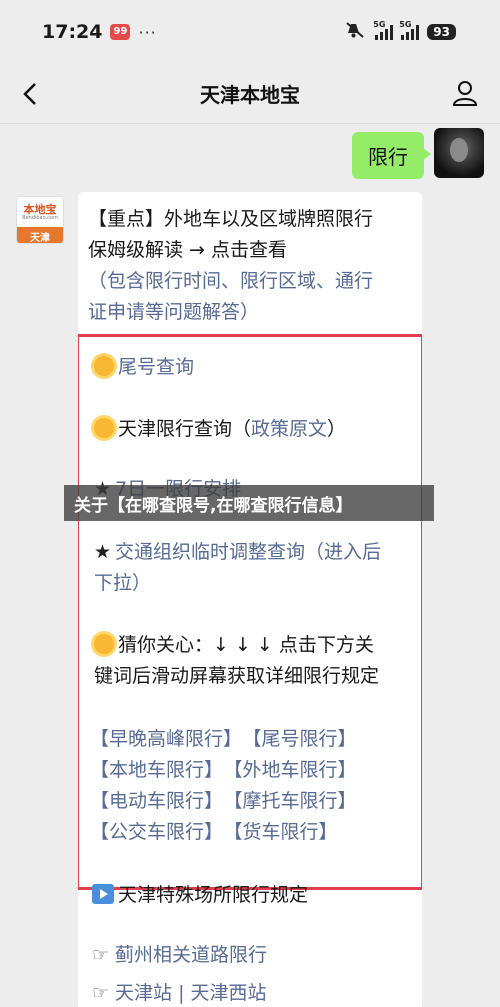 The image size is (500, 1007). Describe the element at coordinates (391, 155) in the screenshot. I see `user-message-bubble: 限行` at that location.